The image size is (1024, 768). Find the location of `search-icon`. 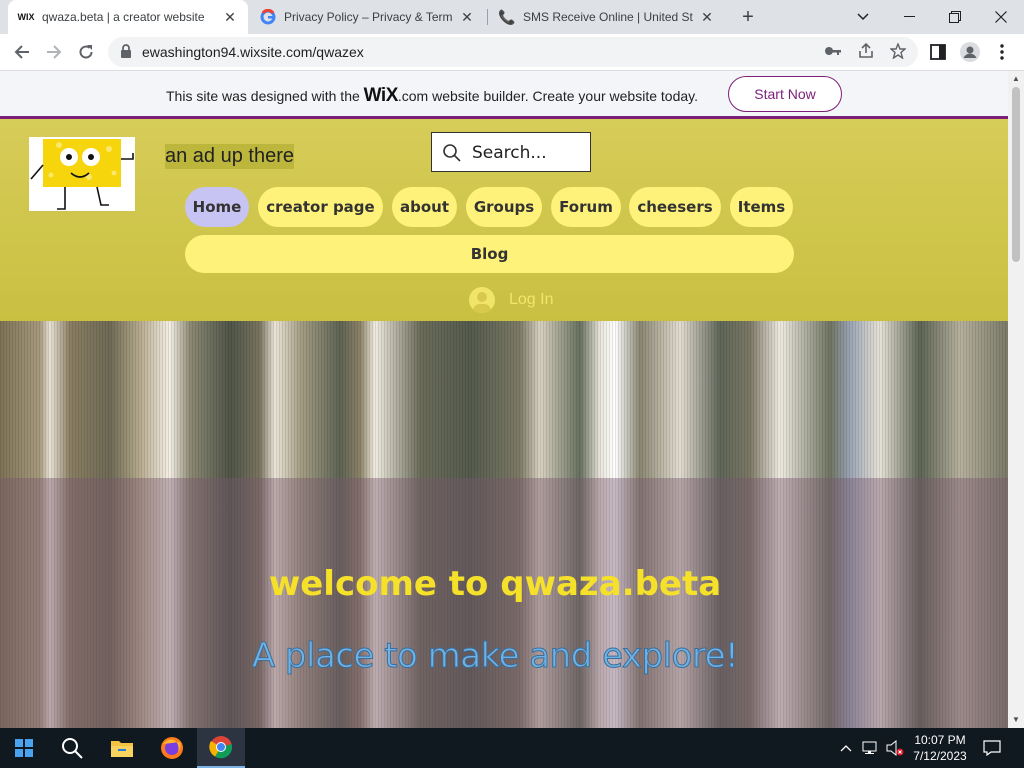

search-icon is located at coordinates (452, 153).